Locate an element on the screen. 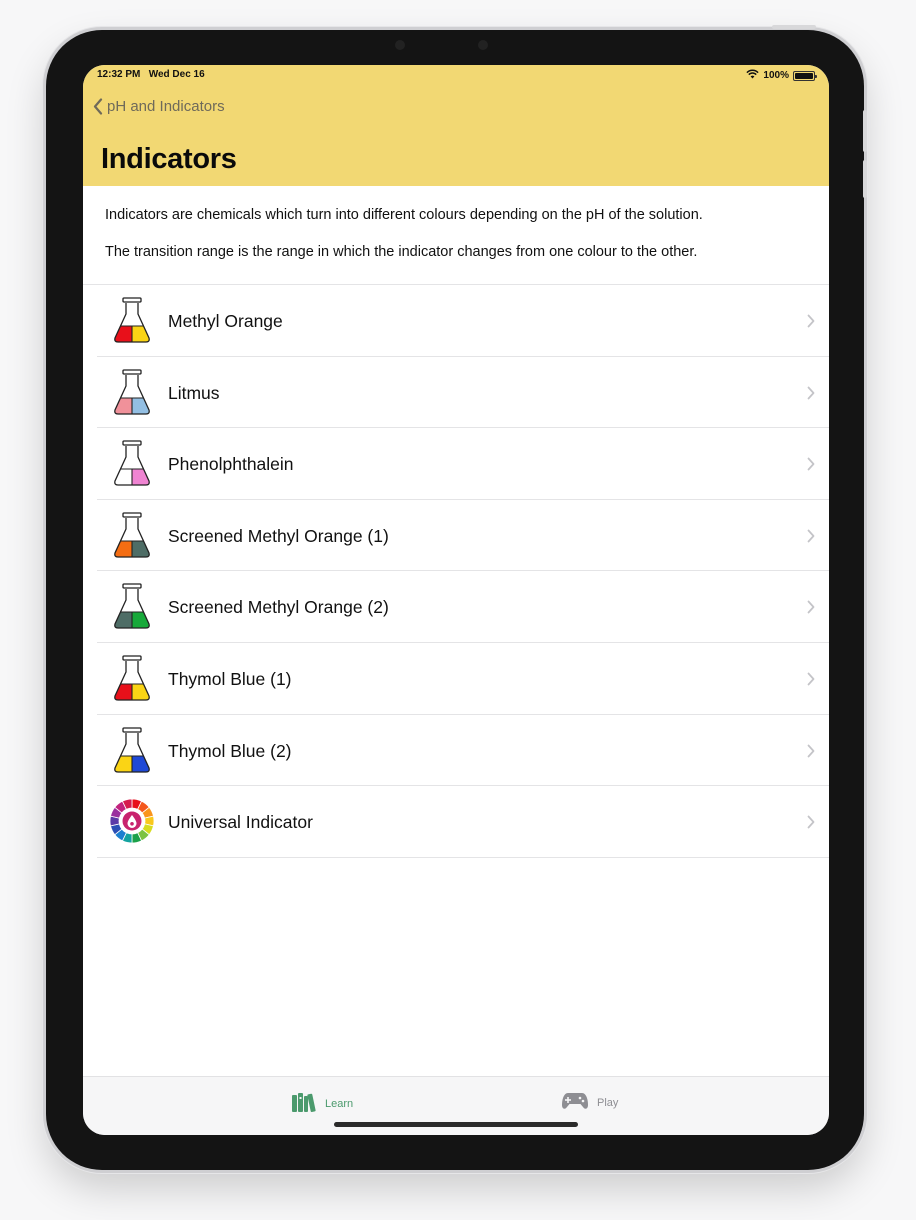 The width and height of the screenshot is (916, 1220). page-title: Indicators is located at coordinates (169, 159).